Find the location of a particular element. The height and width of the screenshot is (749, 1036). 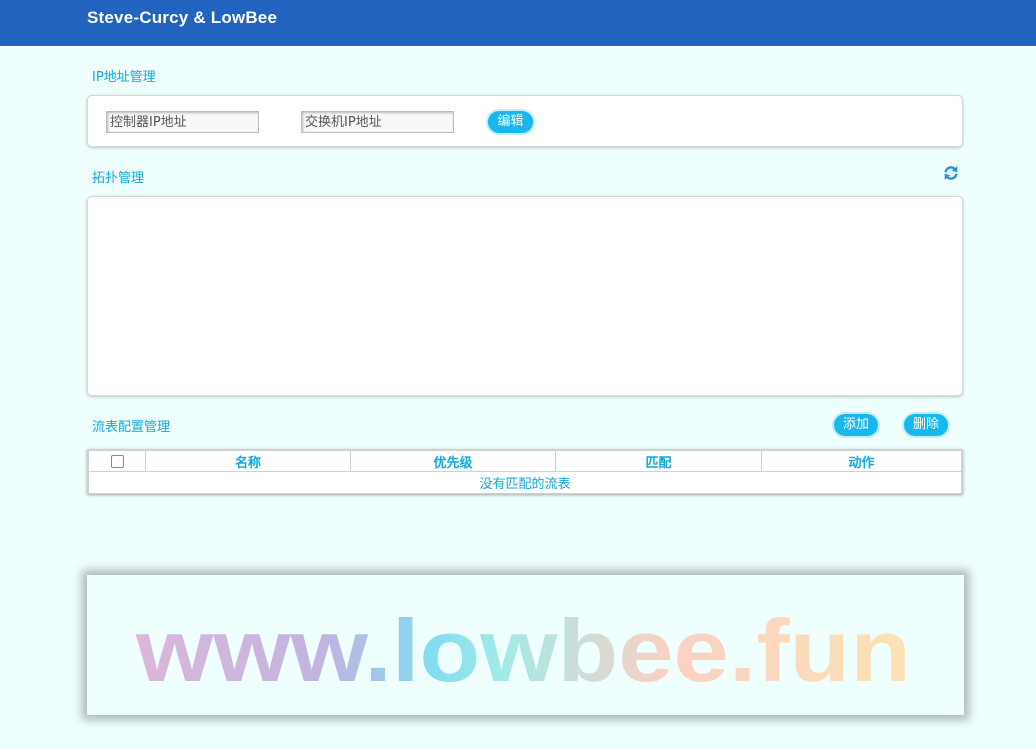

controller-ip-input is located at coordinates (182, 122).